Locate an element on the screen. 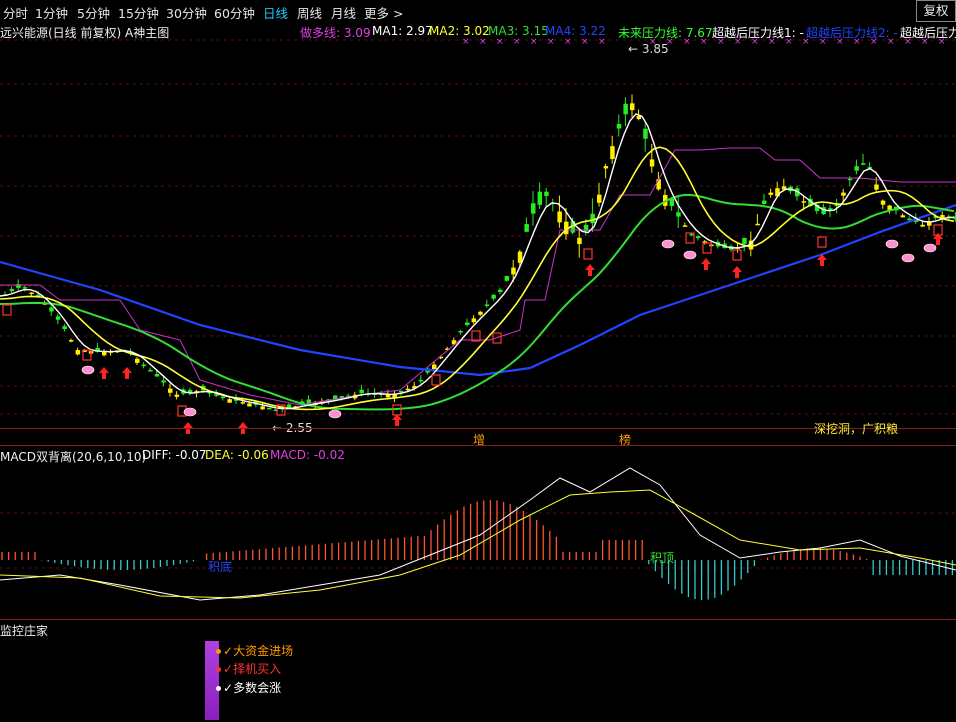  signal-big-capital: ✓大资金进场 is located at coordinates (254, 650).